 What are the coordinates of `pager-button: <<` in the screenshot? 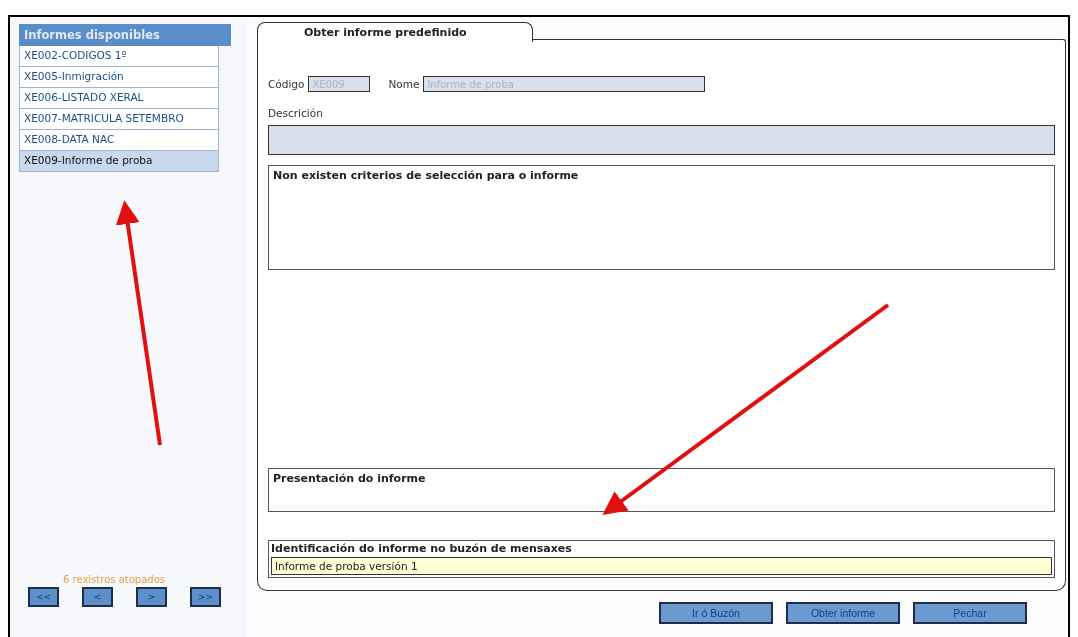 It's located at (43, 597).